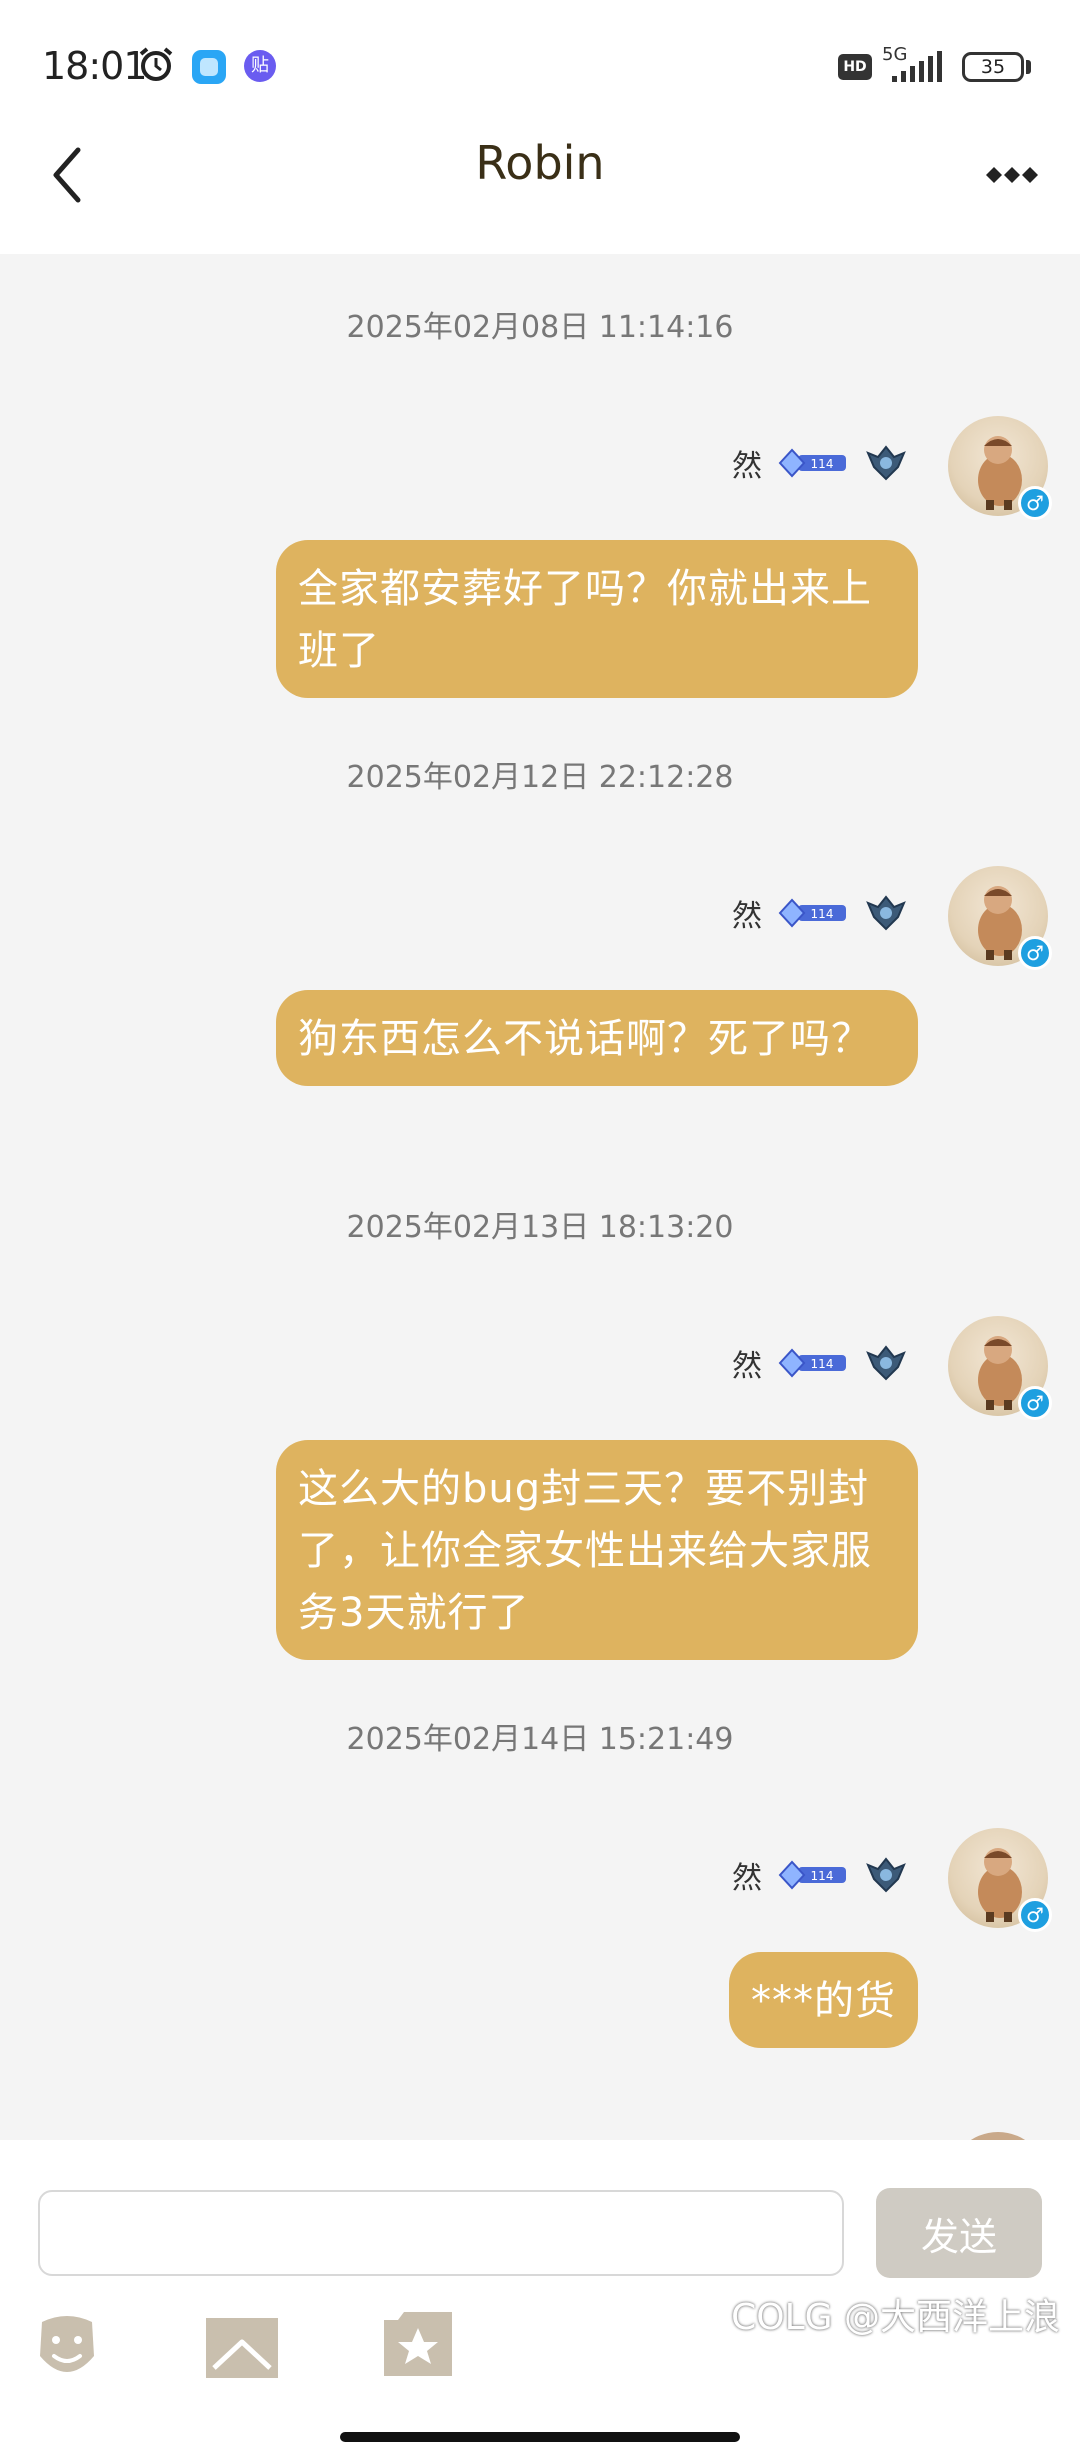 The height and width of the screenshot is (2460, 1080). Describe the element at coordinates (540, 163) in the screenshot. I see `page-title: Robin` at that location.